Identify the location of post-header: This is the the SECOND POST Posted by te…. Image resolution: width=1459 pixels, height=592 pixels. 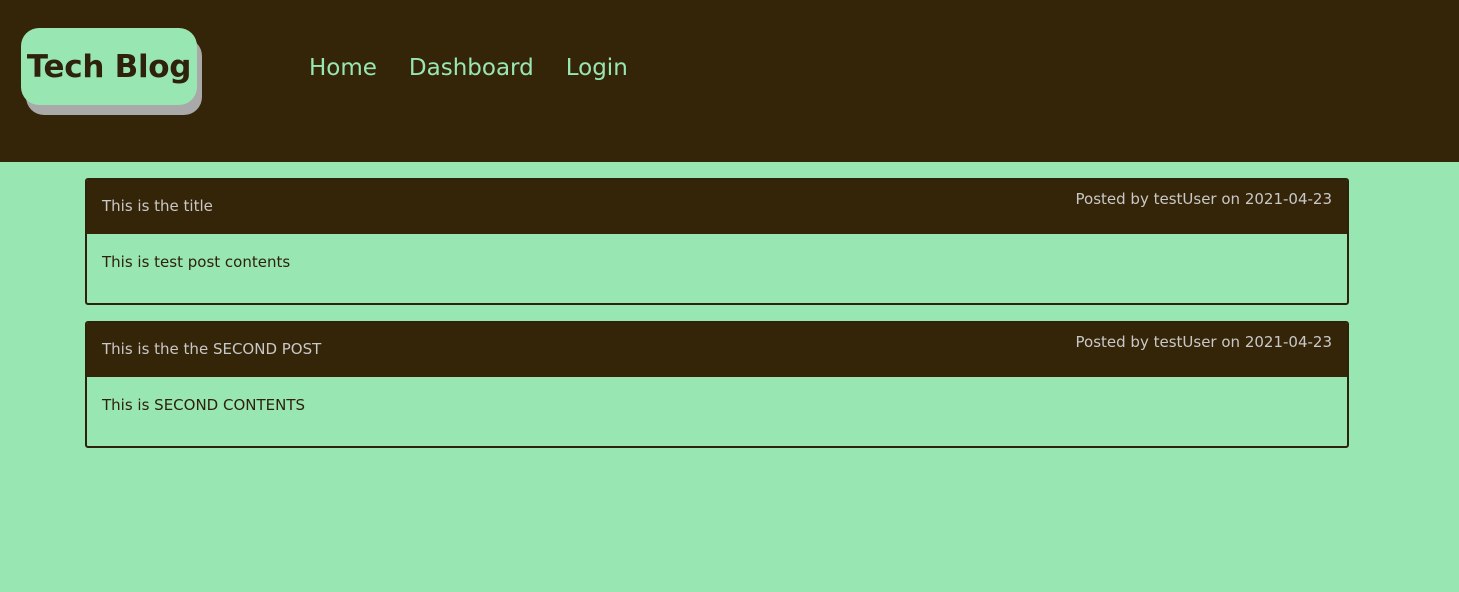
(717, 350).